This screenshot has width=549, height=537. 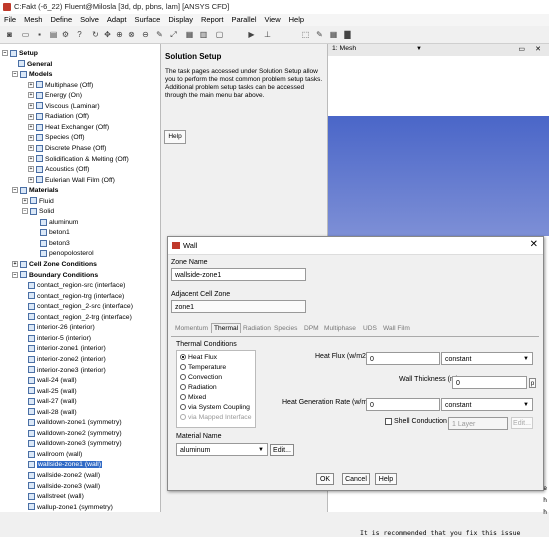 I want to click on tree-boundary-item: interior-5 (interior), so click(x=59, y=339).